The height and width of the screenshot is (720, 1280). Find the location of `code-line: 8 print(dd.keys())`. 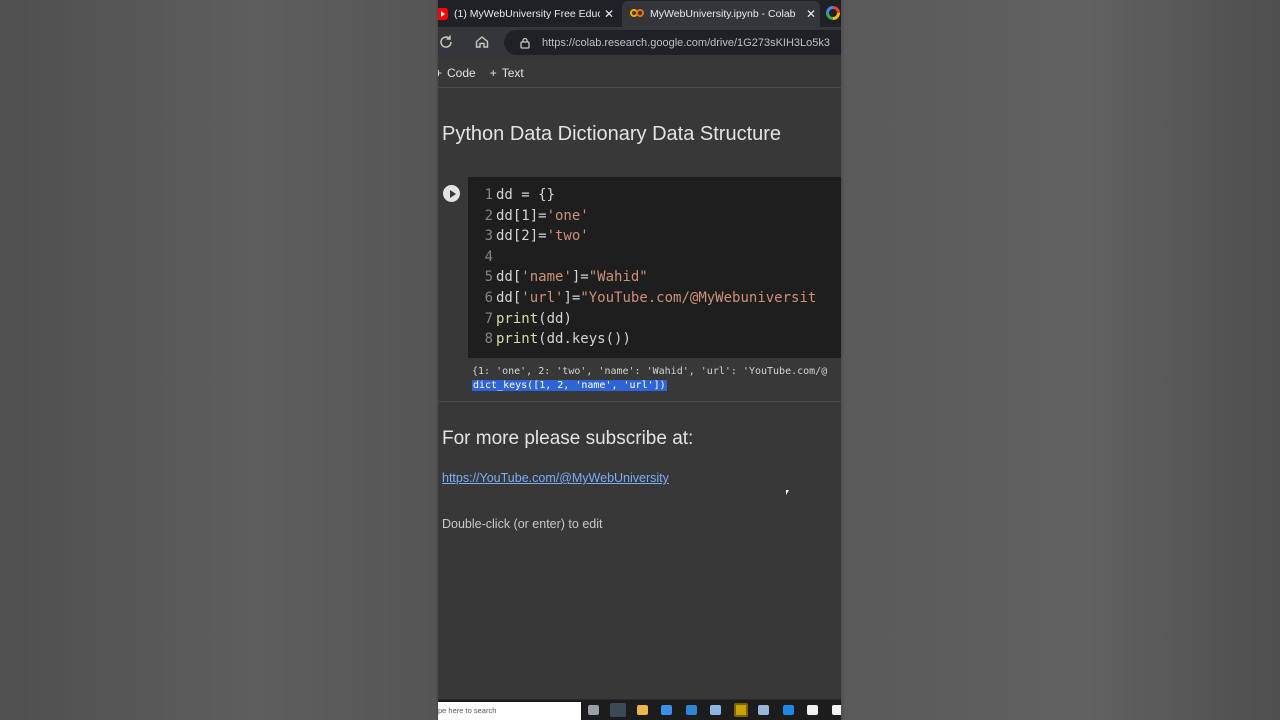

code-line: 8 print(dd.keys()) is located at coordinates (654, 339).